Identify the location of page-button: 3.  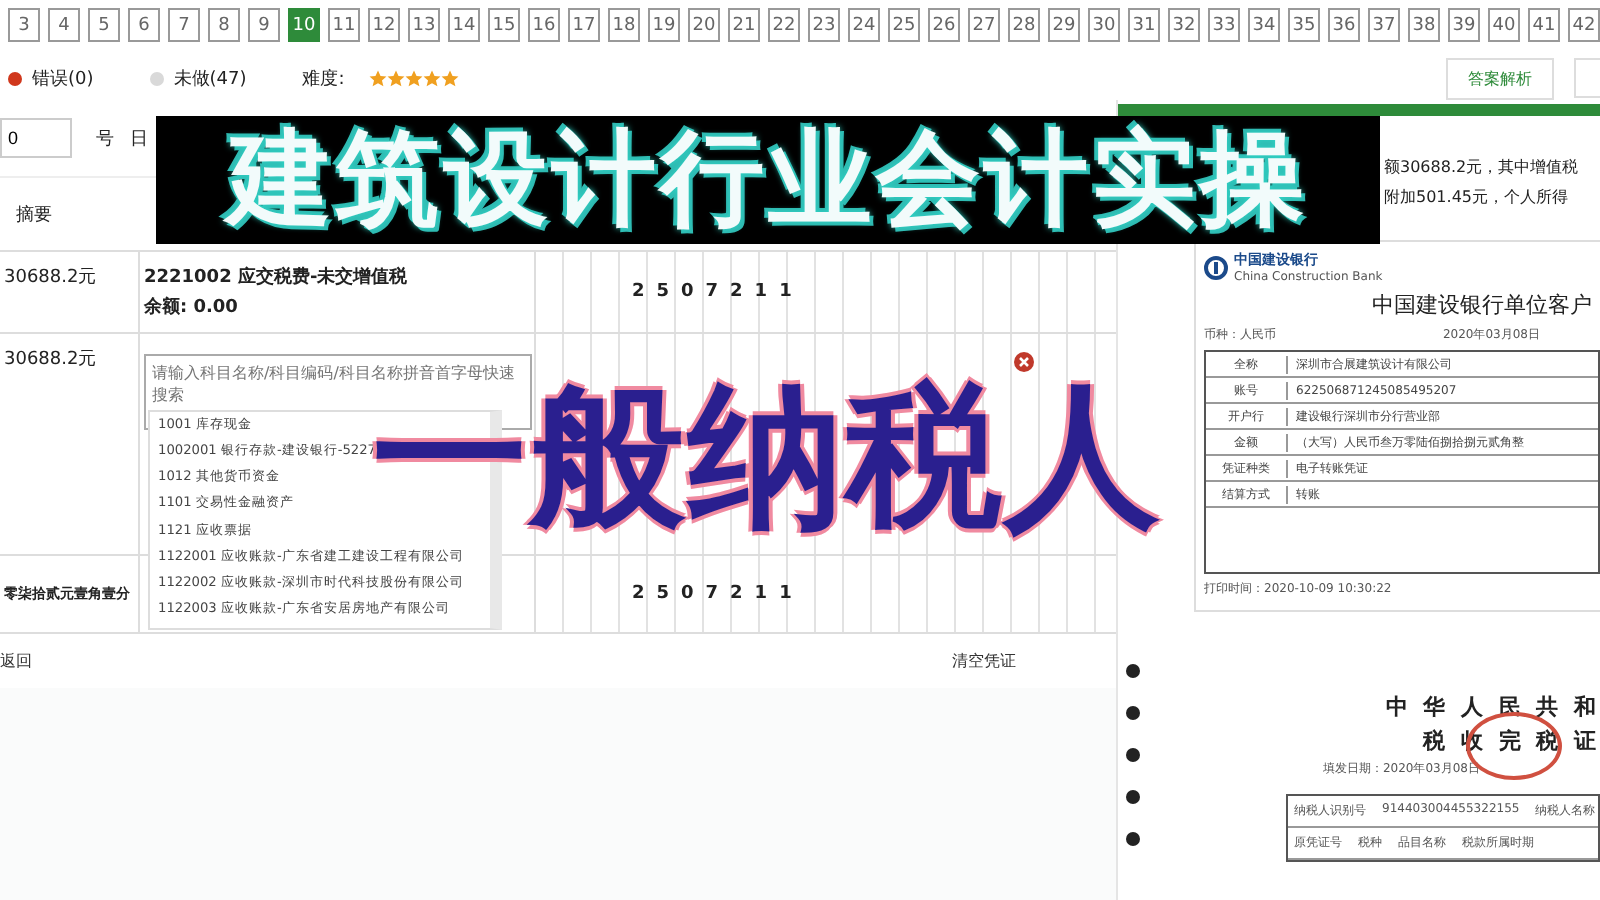
(24, 25).